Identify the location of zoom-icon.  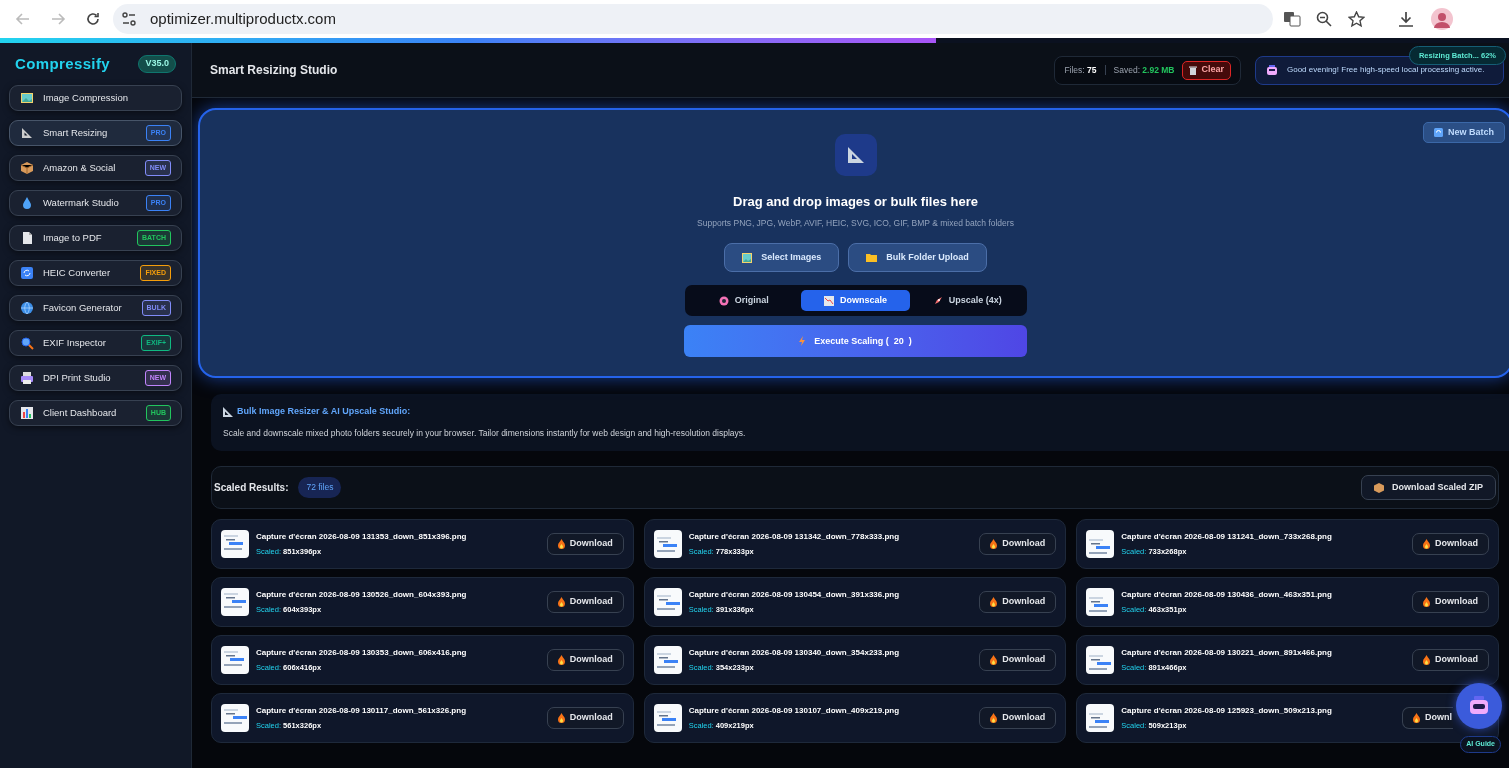
(1324, 19).